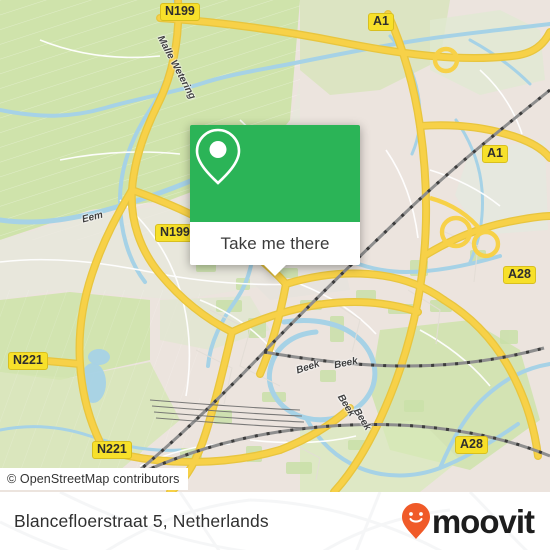 Image resolution: width=550 pixels, height=550 pixels. Describe the element at coordinates (275, 521) in the screenshot. I see `footer-bar: Blancefloerstraat 5, Netherlands moovit` at that location.